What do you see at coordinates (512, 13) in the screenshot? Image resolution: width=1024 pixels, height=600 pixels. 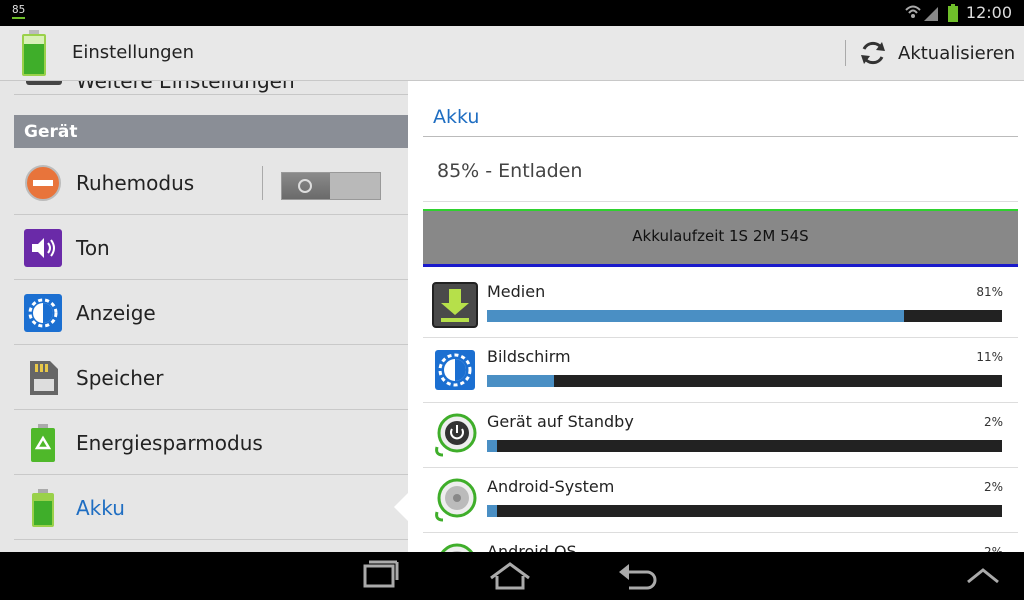 I see `status-bar: 85 12:00` at bounding box center [512, 13].